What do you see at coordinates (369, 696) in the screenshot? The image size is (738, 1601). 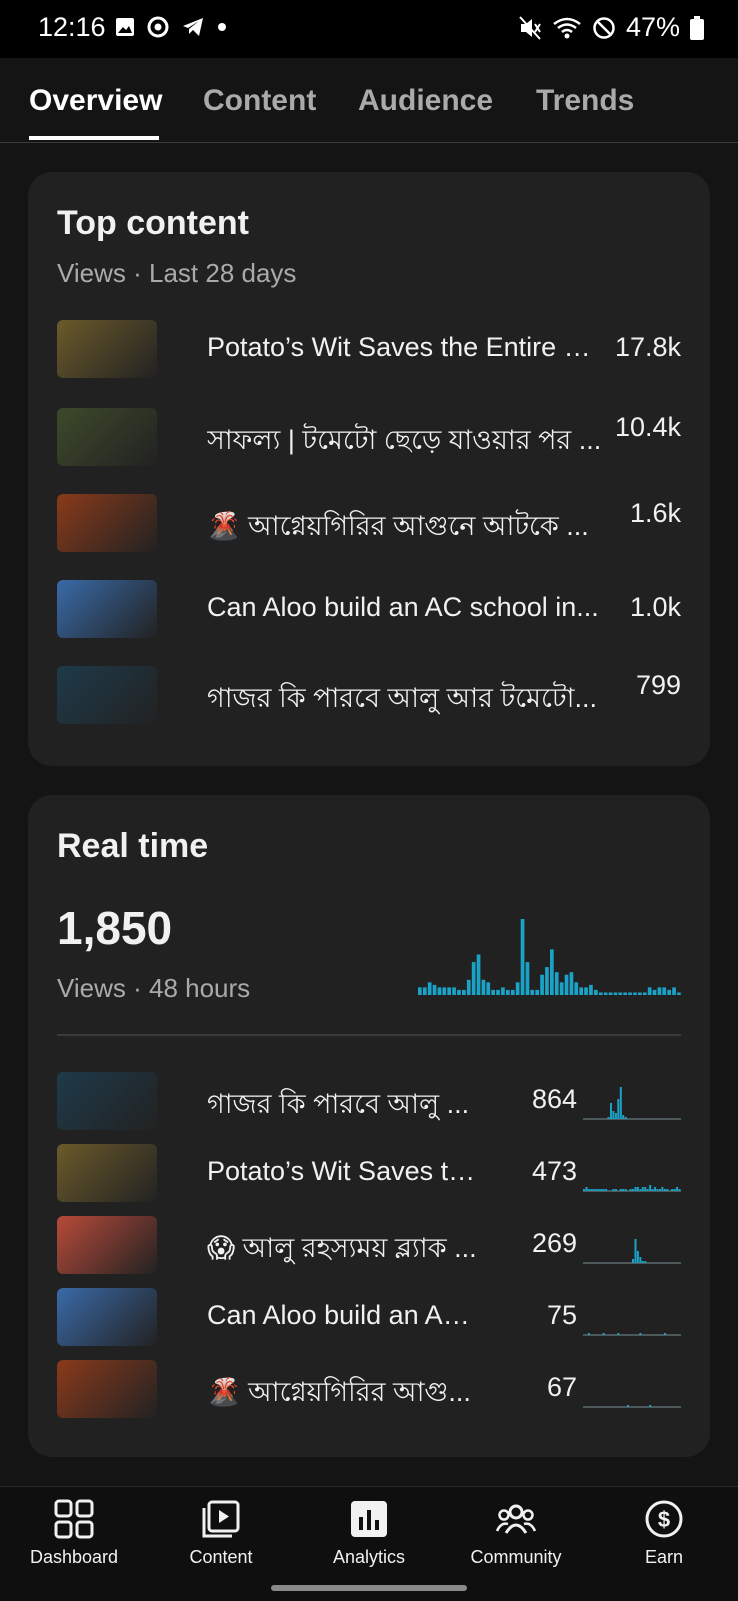 I see `top-content-row: গাজর কি পারবে আলু আর টমেটো... 799` at bounding box center [369, 696].